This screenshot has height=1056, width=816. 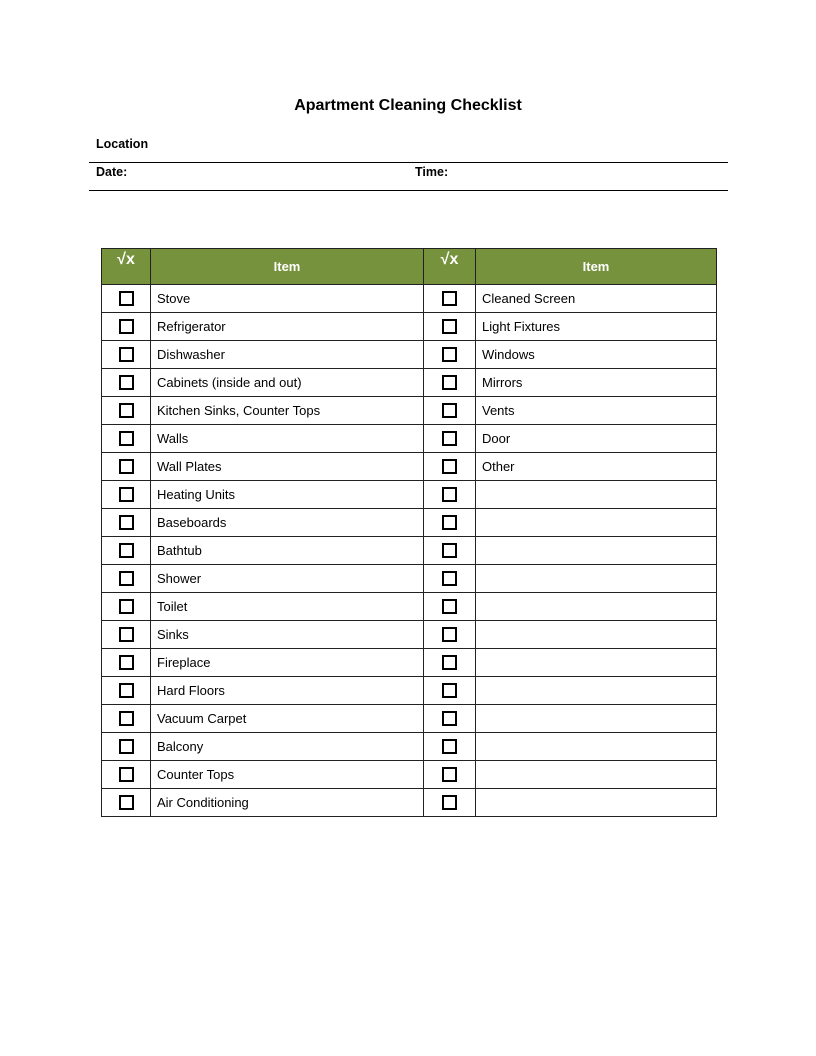 I want to click on table-row: Refrigerator Light Fixtures, so click(x=409, y=326).